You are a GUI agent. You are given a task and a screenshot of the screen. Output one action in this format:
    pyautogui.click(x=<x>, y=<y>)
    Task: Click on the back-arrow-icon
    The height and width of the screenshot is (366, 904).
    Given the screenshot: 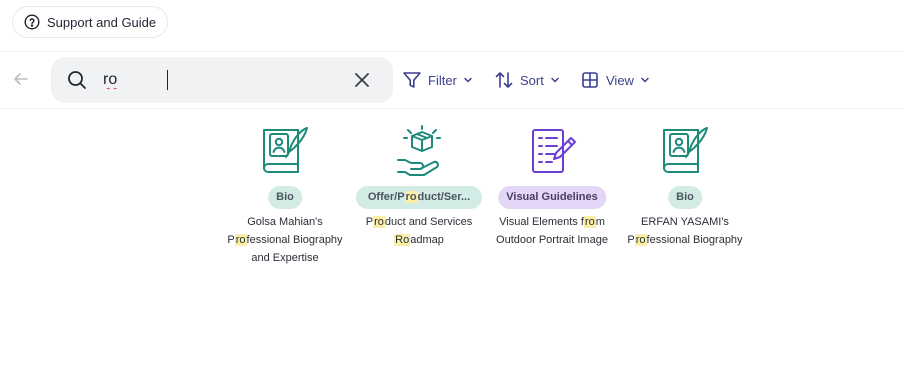 What is the action you would take?
    pyautogui.click(x=21, y=79)
    